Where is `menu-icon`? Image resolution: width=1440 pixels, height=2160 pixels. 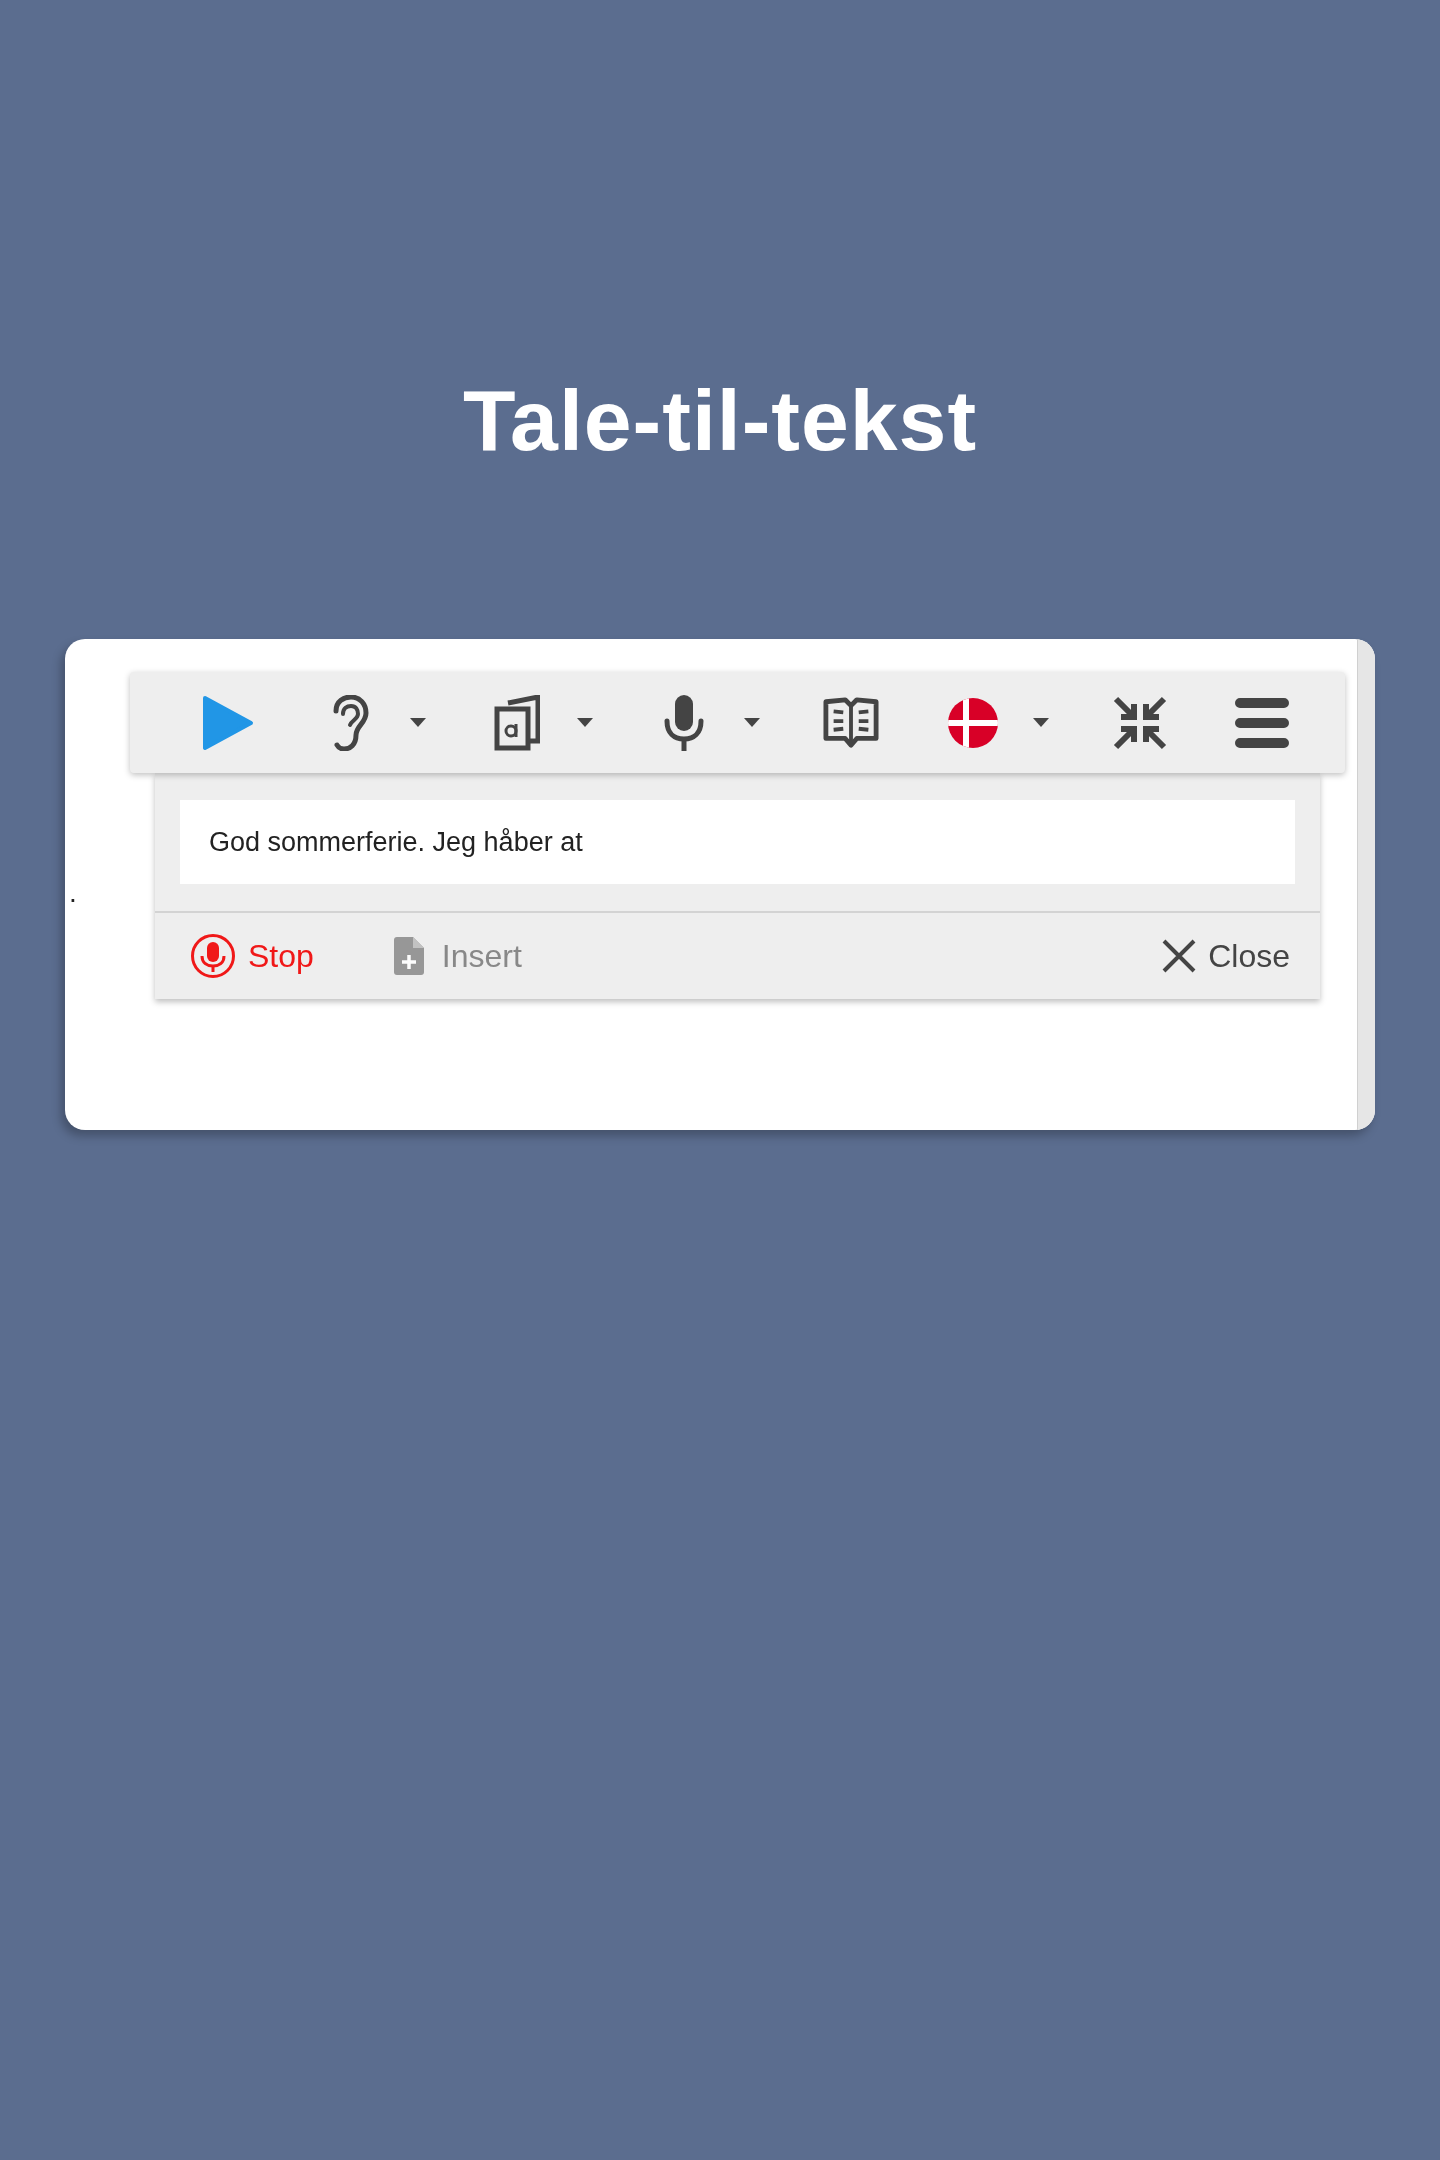 menu-icon is located at coordinates (1262, 722).